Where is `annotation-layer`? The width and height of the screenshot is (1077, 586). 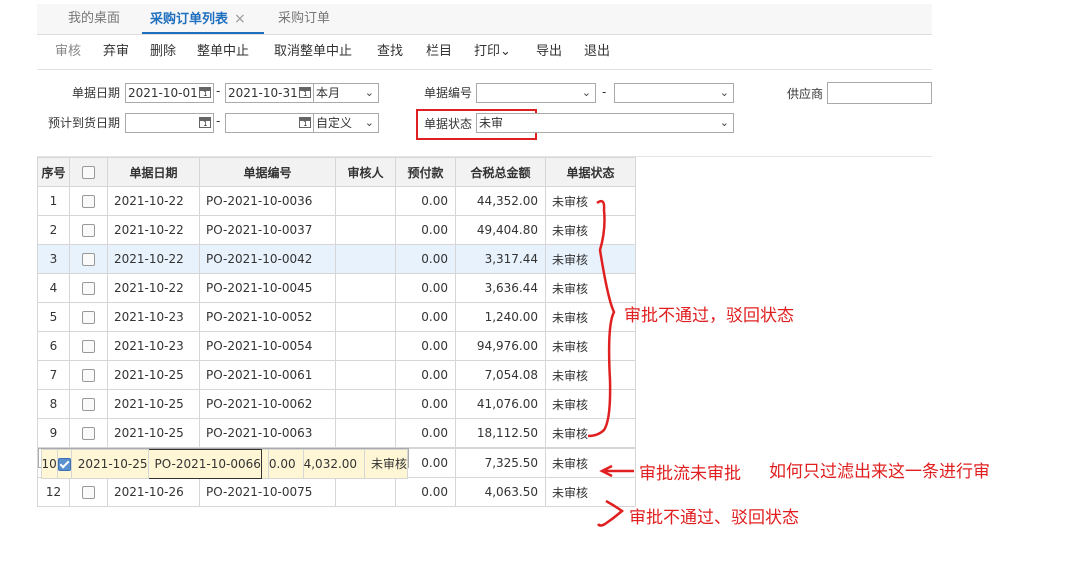 annotation-layer is located at coordinates (610, 363).